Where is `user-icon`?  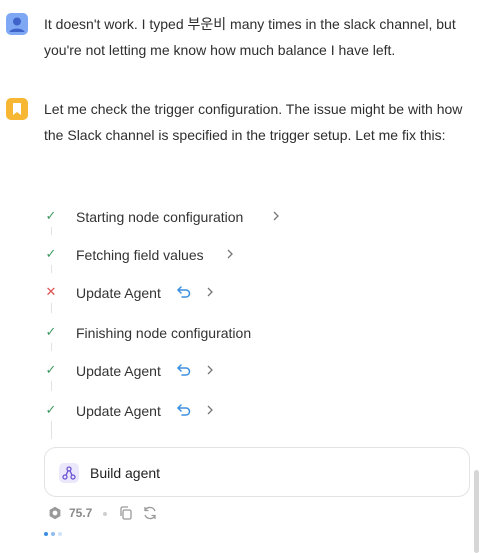 user-icon is located at coordinates (17, 24).